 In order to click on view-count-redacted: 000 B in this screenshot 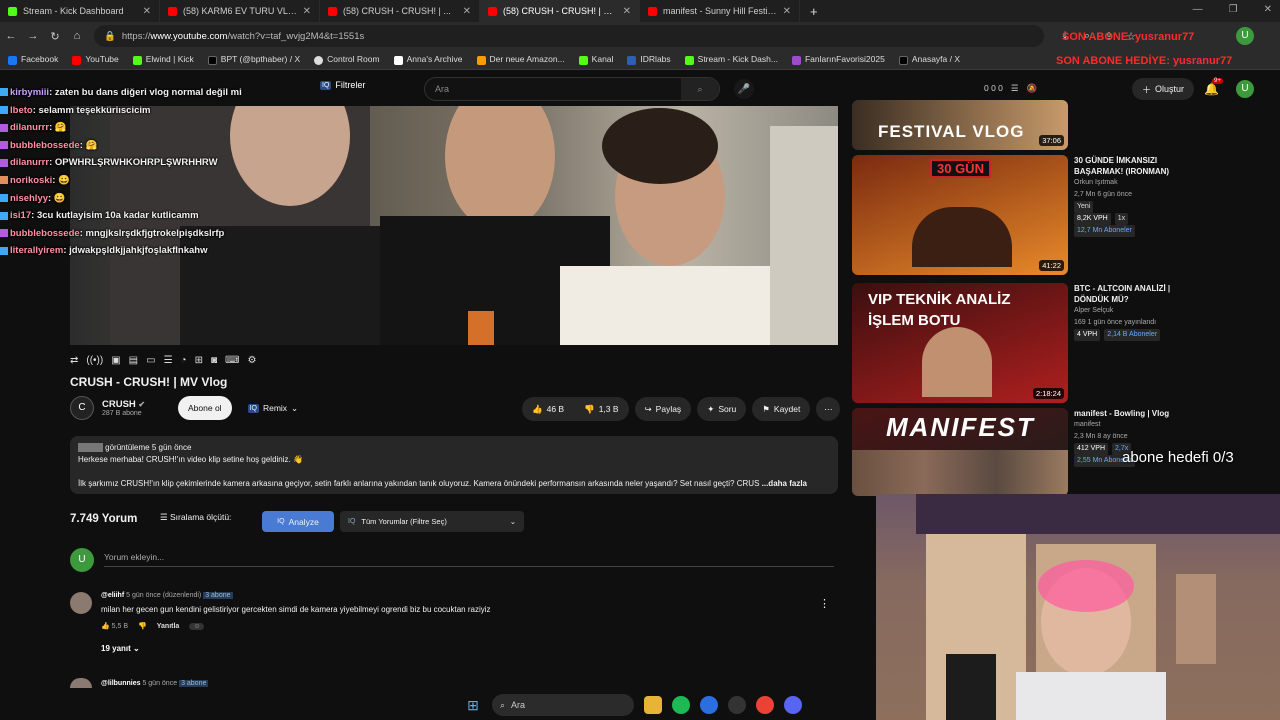, I will do `click(90, 447)`.